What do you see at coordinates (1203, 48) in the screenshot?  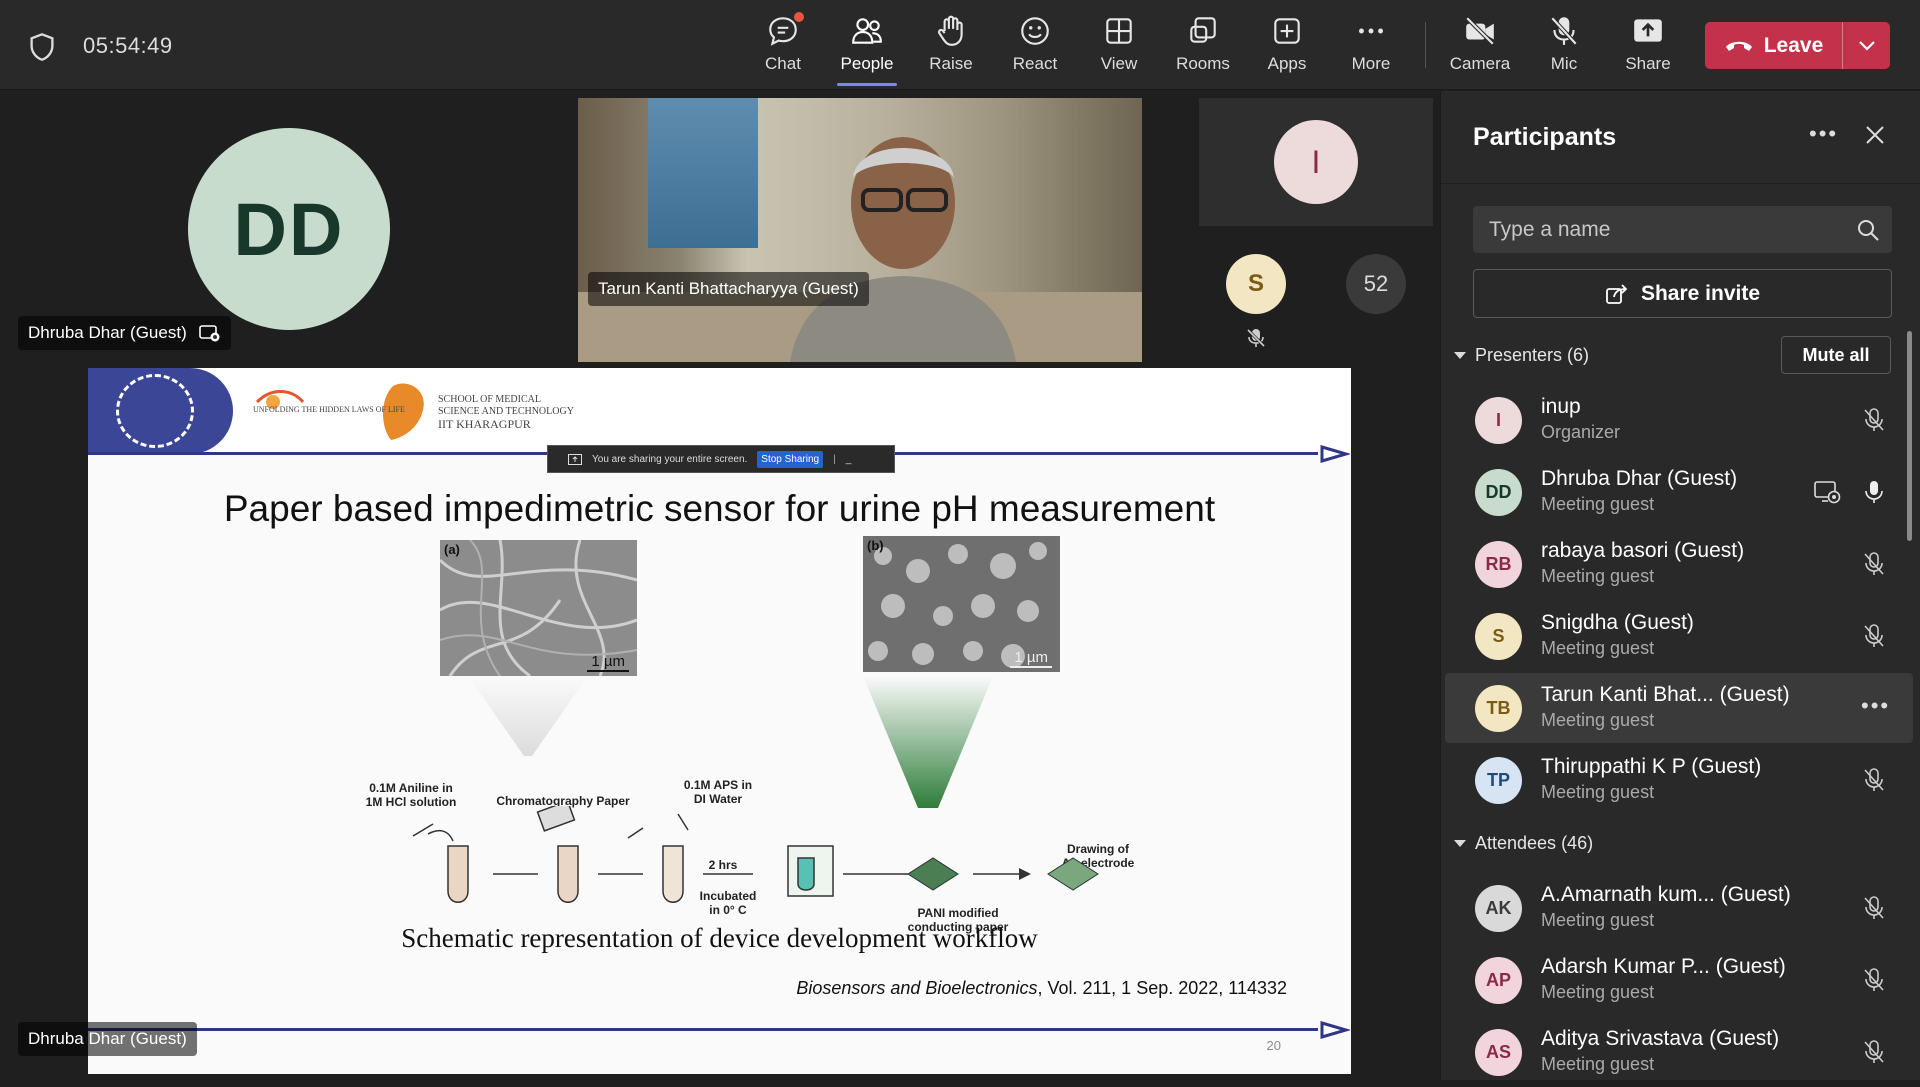 I see `rooms-button: Rooms` at bounding box center [1203, 48].